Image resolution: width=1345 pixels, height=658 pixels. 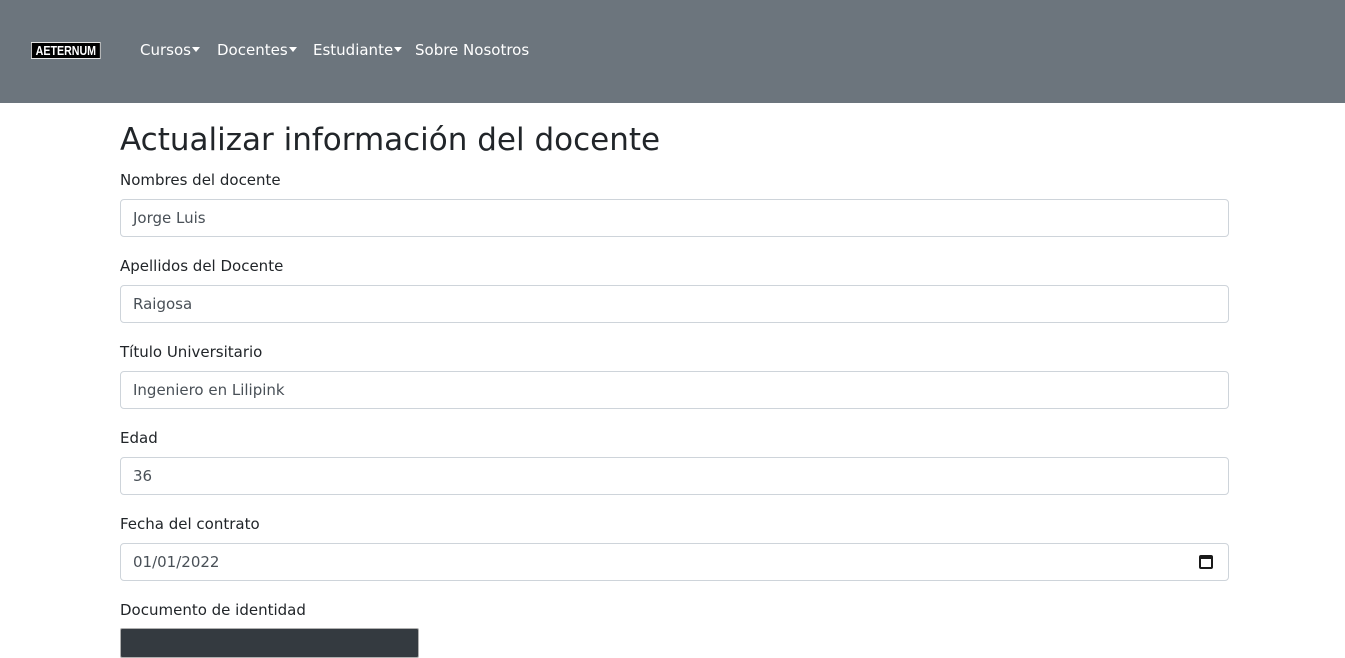 I want to click on nav-item-label: Sobre Nosotros, so click(x=472, y=50).